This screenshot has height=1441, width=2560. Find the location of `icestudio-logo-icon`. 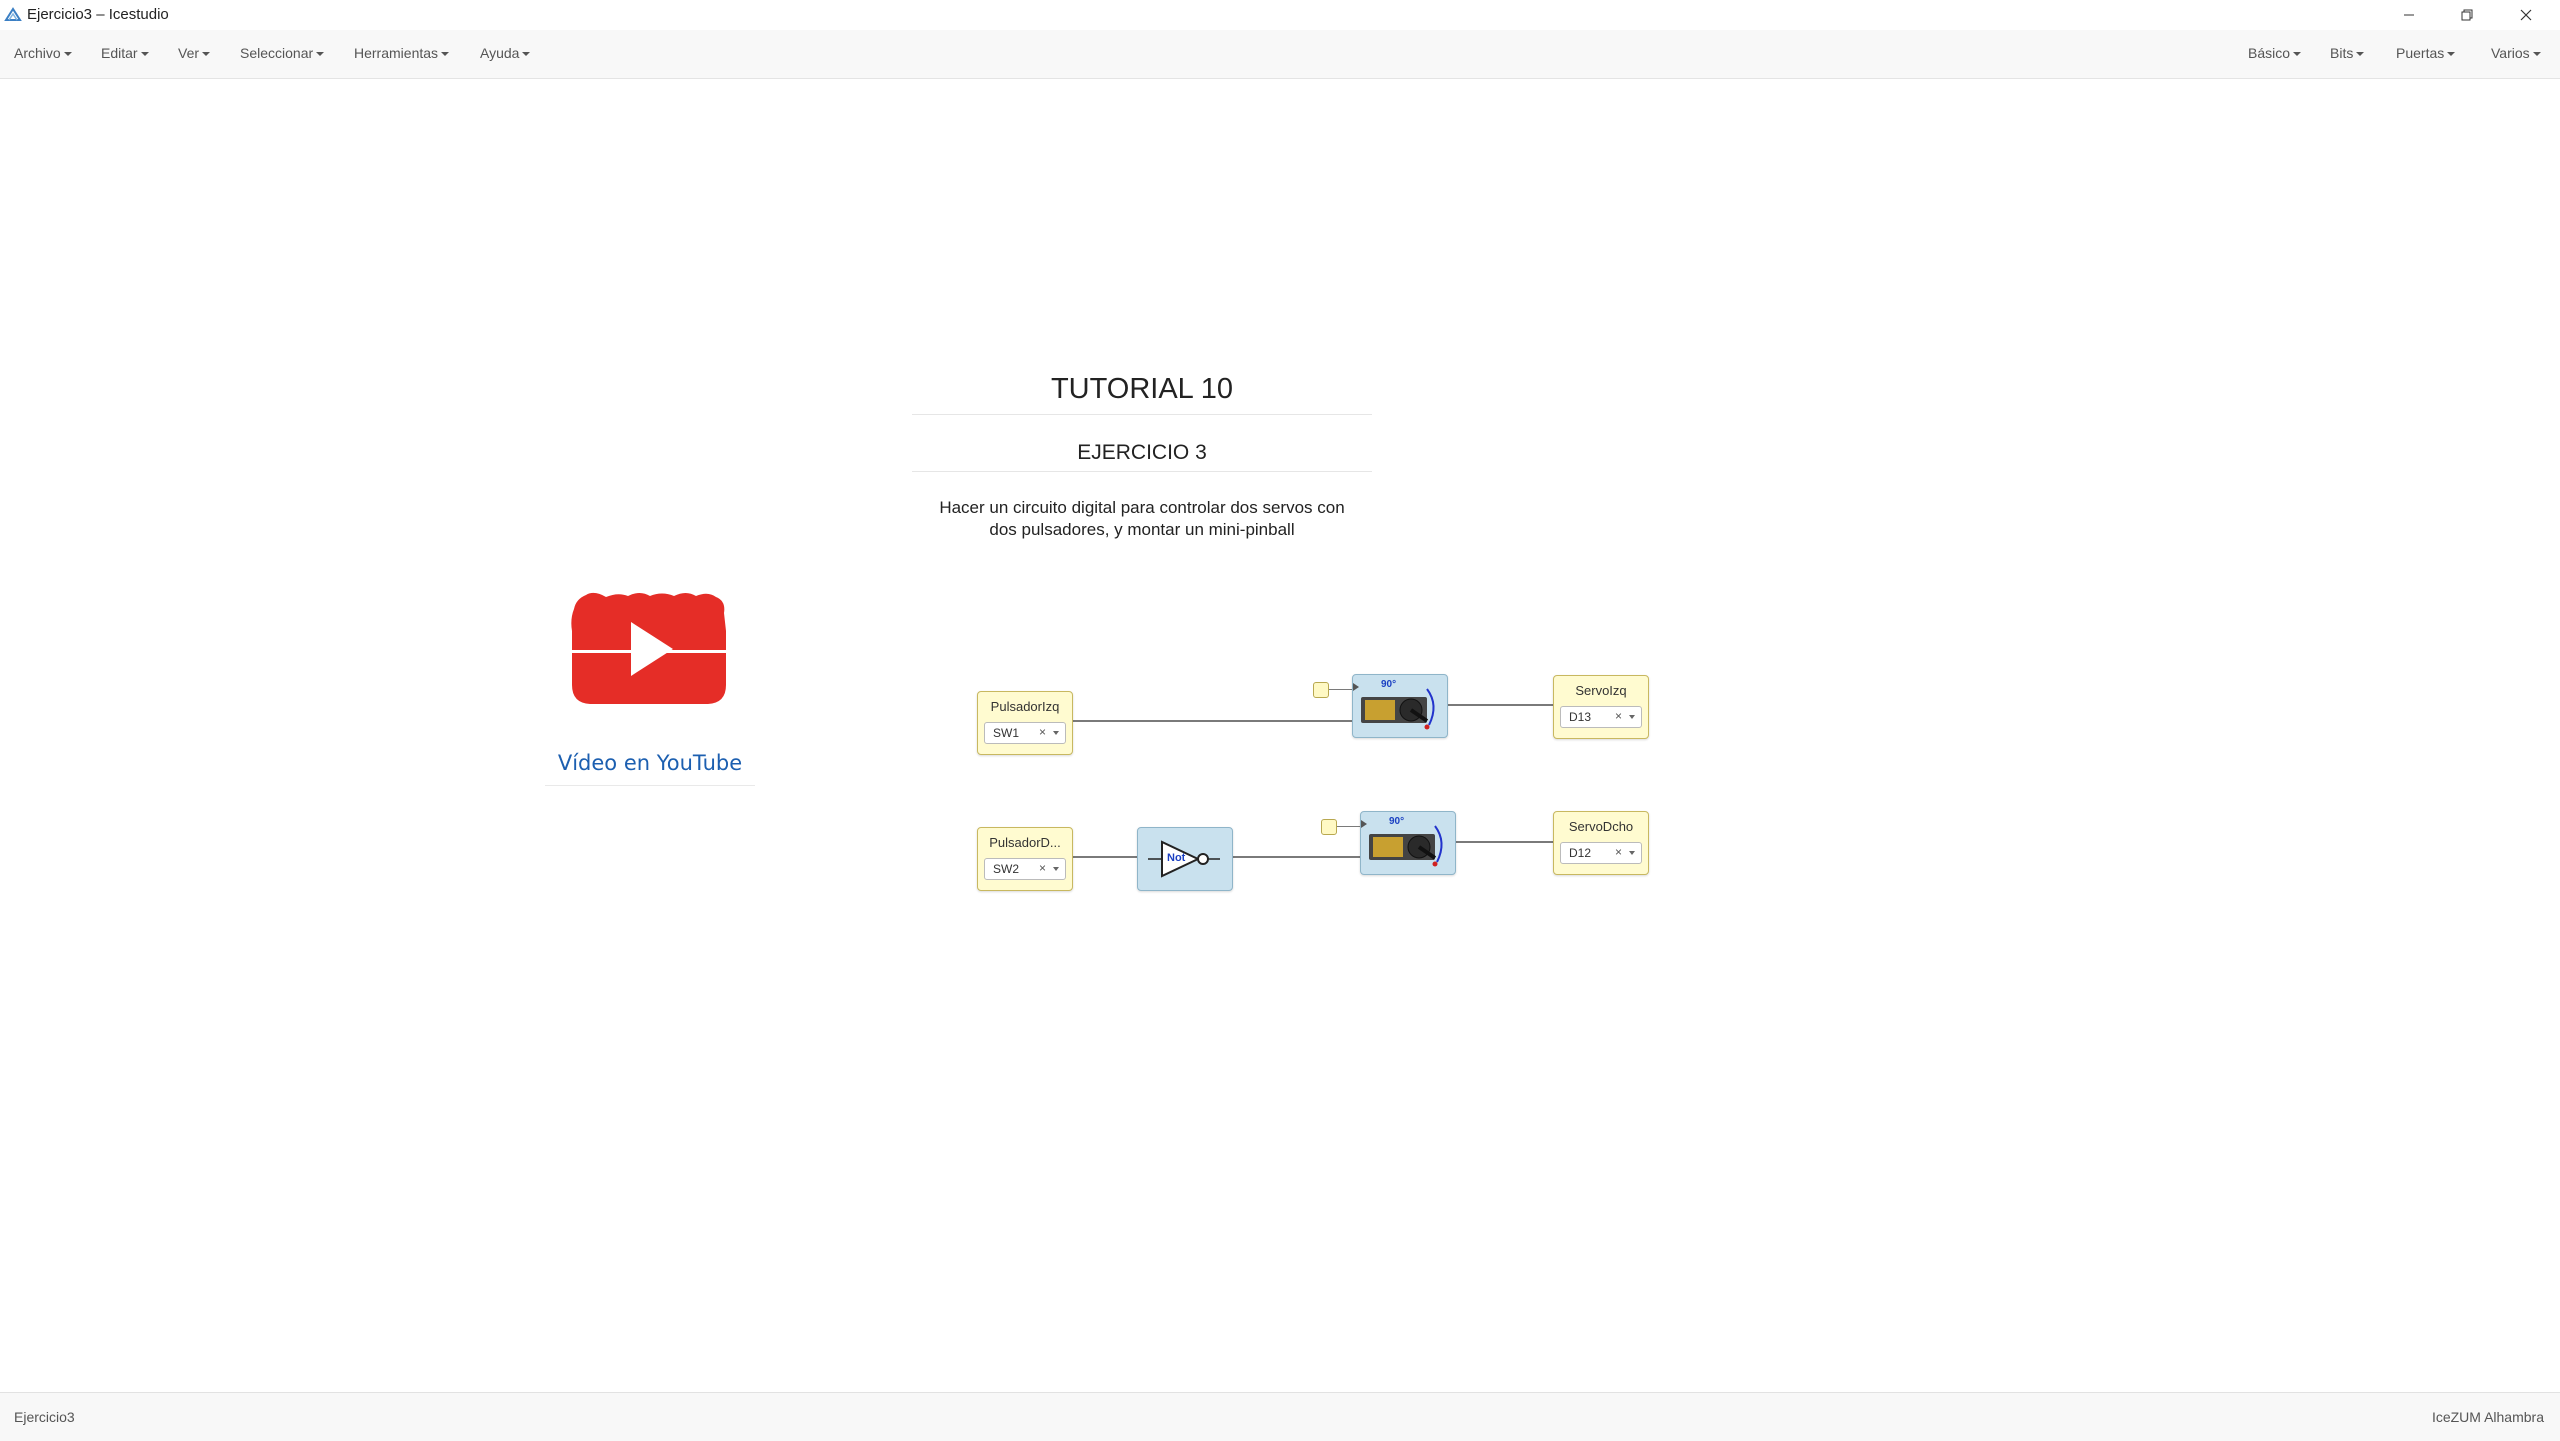

icestudio-logo-icon is located at coordinates (13, 14).